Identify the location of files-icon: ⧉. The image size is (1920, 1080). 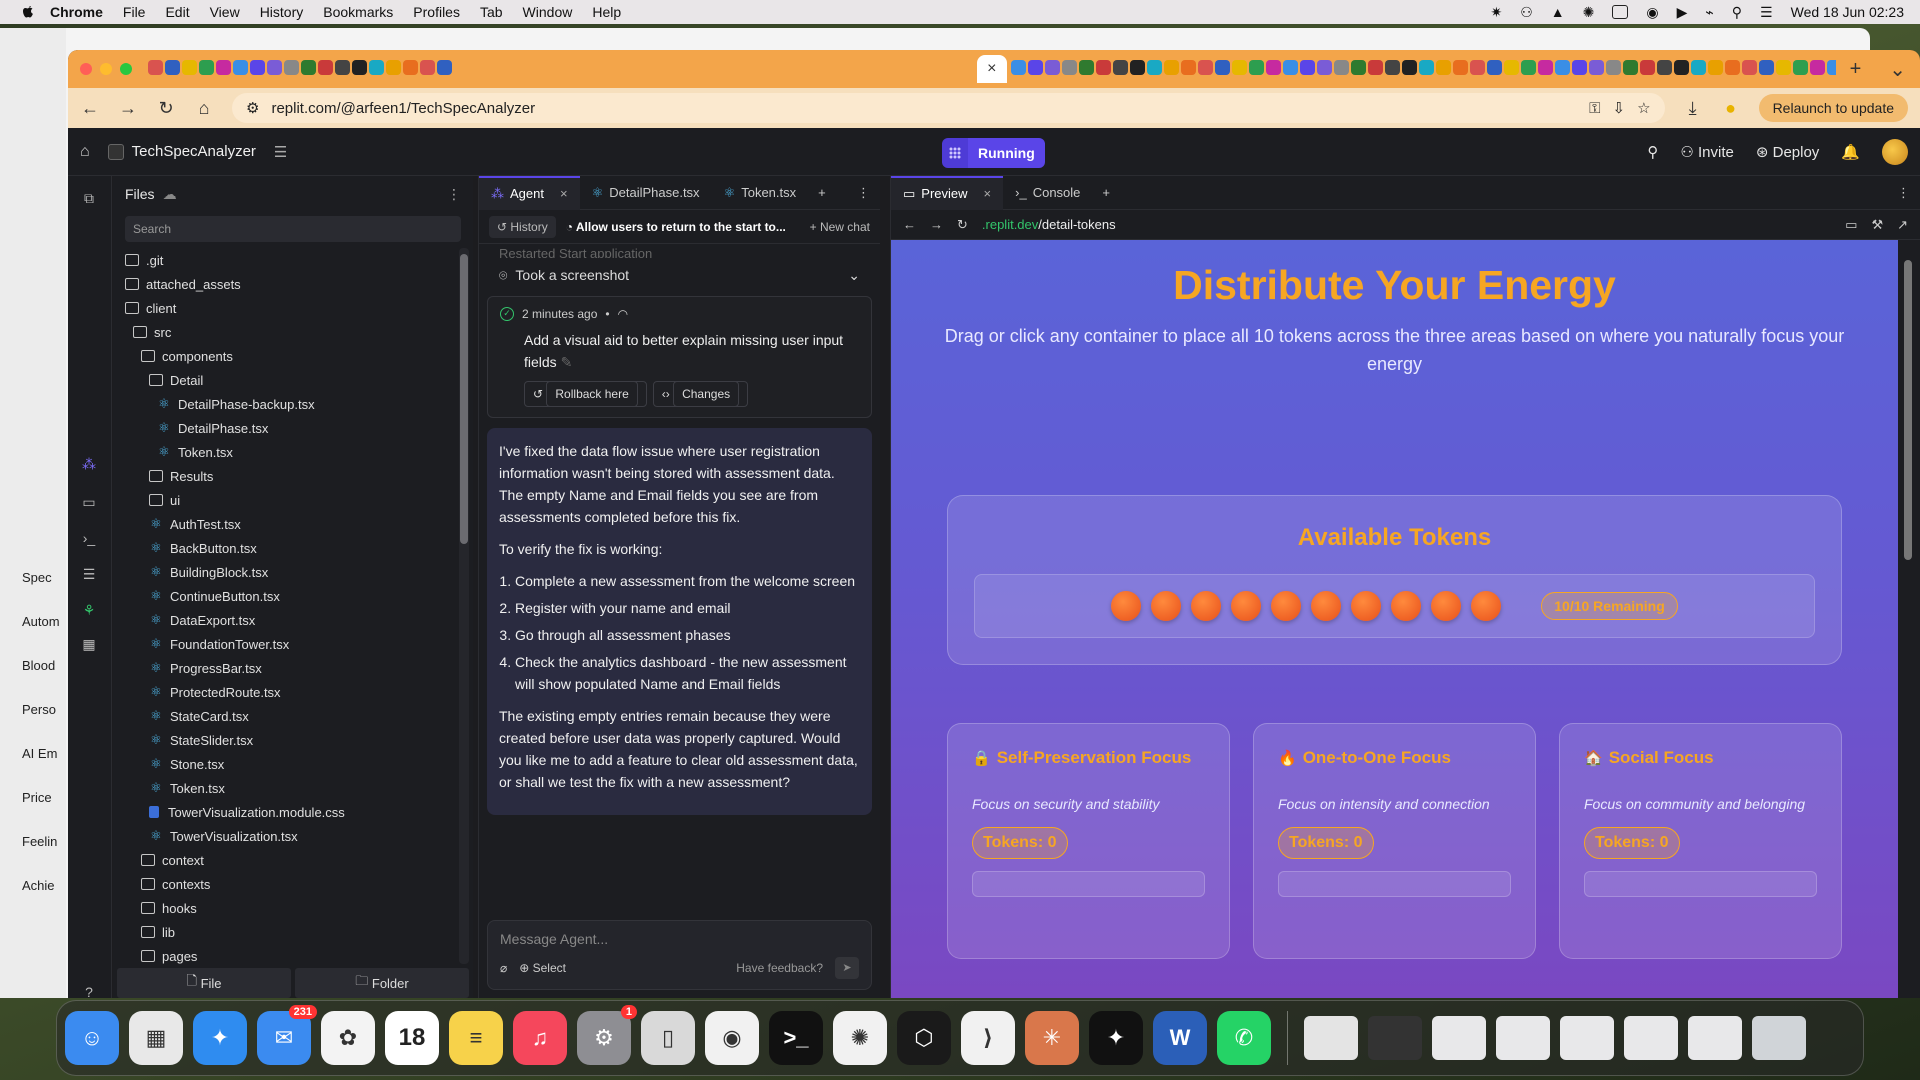
(89, 199).